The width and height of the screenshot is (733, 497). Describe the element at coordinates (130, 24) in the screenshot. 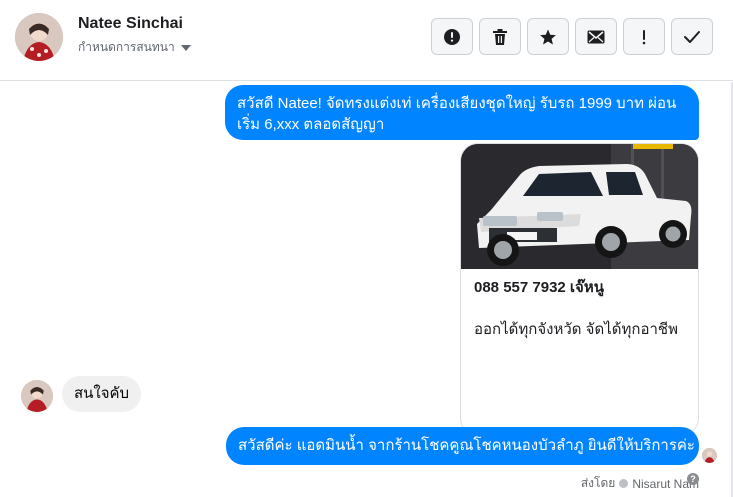

I see `contact-name: Natee Sinchai` at that location.